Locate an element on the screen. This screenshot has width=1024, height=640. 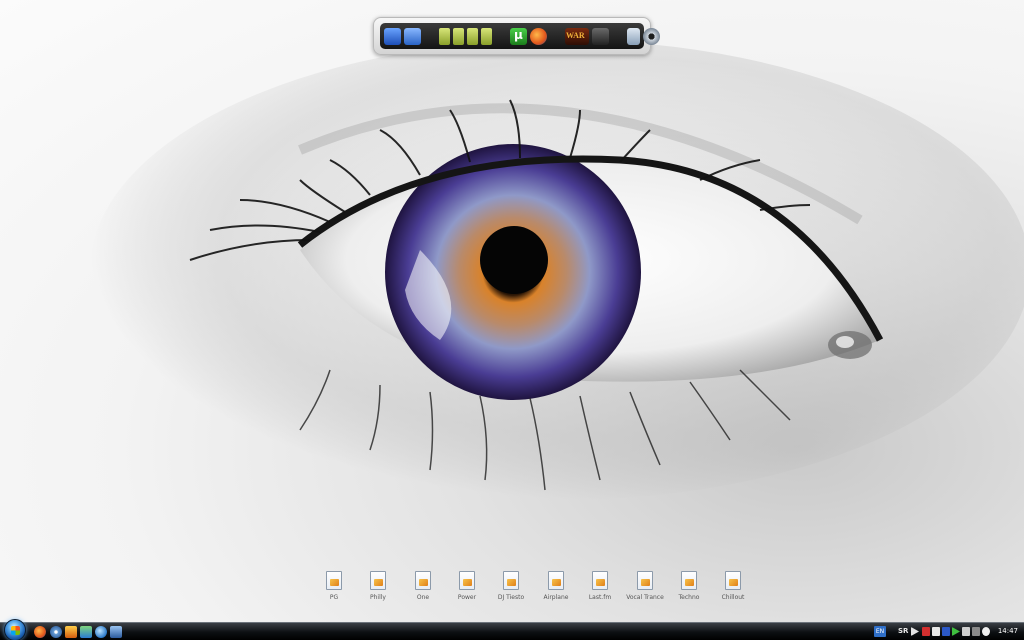
dock-shelf is located at coordinates (520, 36).